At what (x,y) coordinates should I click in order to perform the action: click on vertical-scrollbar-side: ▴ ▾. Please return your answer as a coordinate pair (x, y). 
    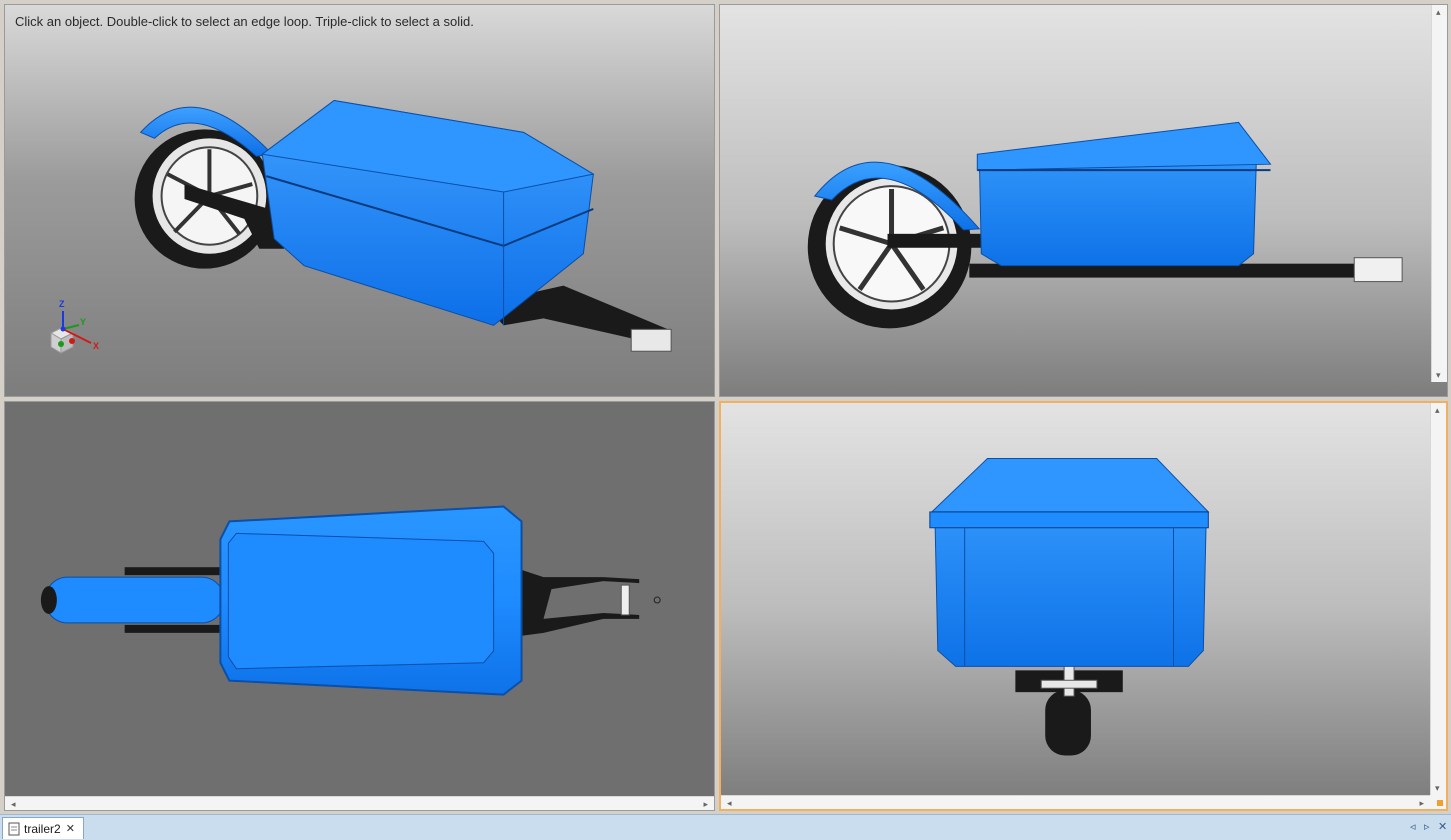
    Looking at the image, I should click on (1439, 193).